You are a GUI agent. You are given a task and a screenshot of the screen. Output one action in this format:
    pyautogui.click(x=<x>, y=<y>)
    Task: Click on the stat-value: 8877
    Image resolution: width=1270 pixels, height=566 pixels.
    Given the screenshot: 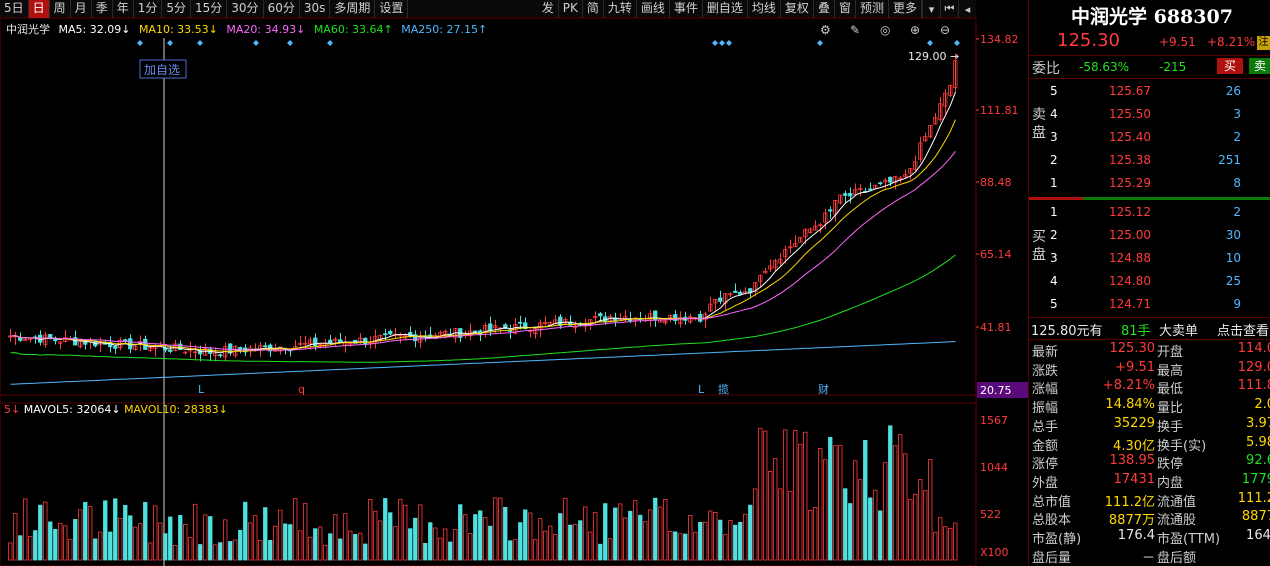 What is the action you would take?
    pyautogui.click(x=1255, y=517)
    